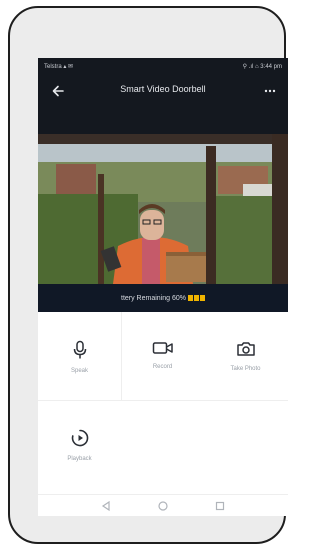  What do you see at coordinates (162, 356) in the screenshot?
I see `record-button: Record` at bounding box center [162, 356].